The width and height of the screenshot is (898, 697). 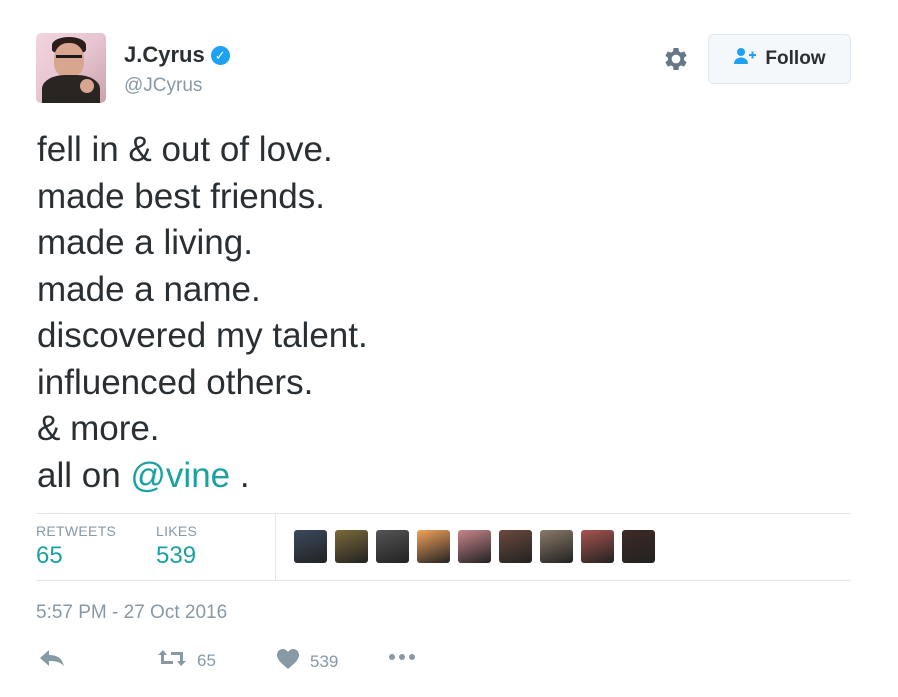 What do you see at coordinates (71, 68) in the screenshot?
I see `avatar` at bounding box center [71, 68].